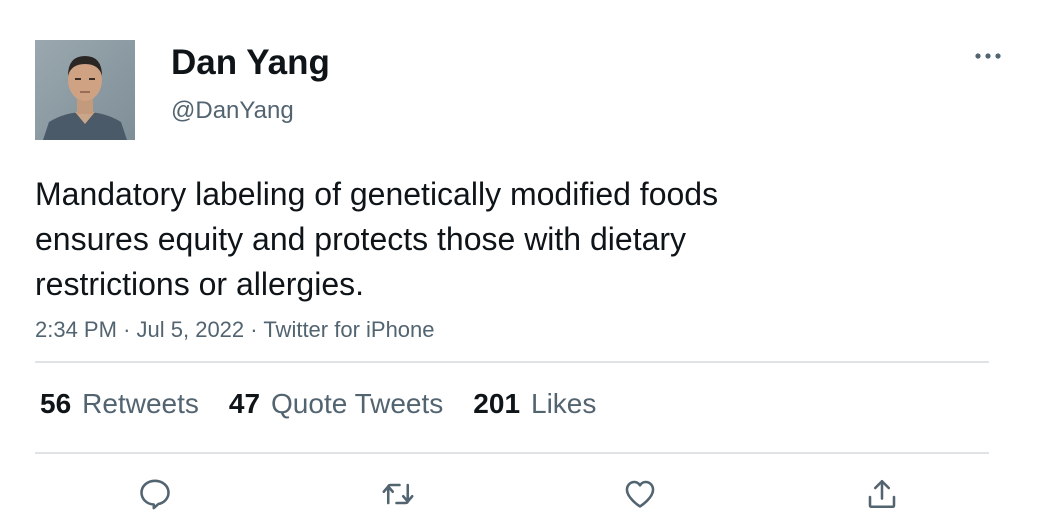  Describe the element at coordinates (140, 403) in the screenshot. I see `retweets-label: Retweets` at that location.